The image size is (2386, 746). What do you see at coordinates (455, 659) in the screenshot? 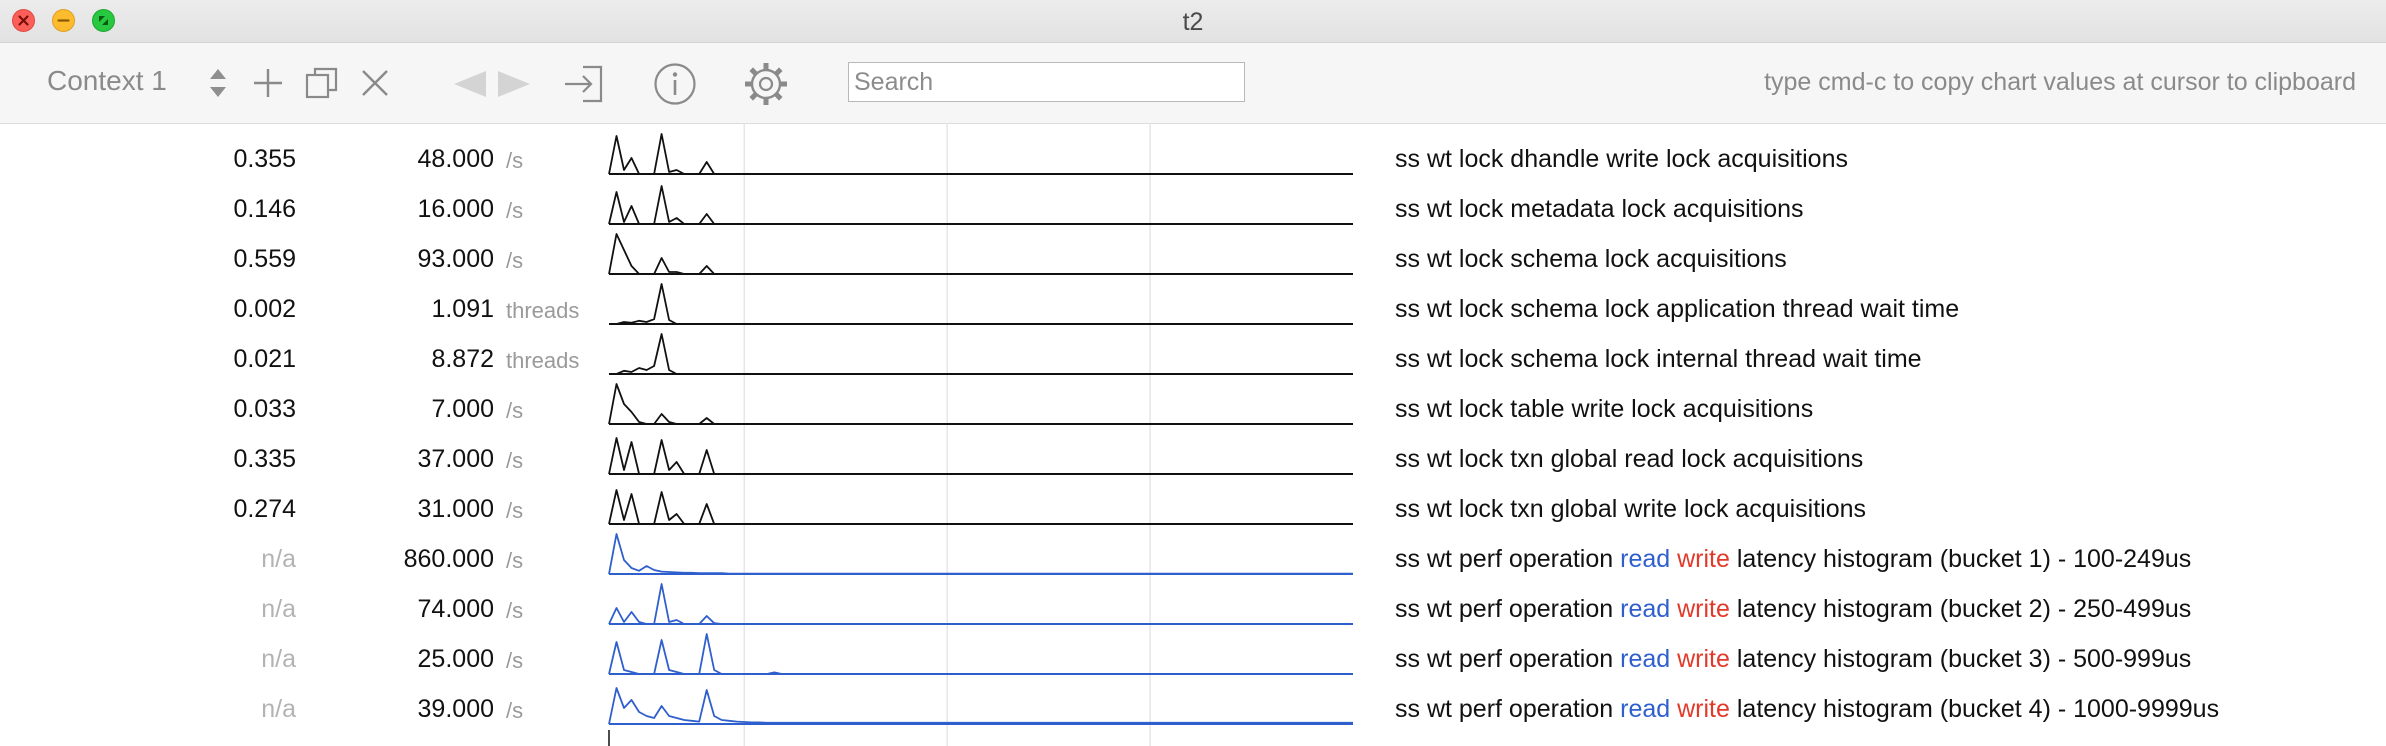
I see `current-value: 25.000` at bounding box center [455, 659].